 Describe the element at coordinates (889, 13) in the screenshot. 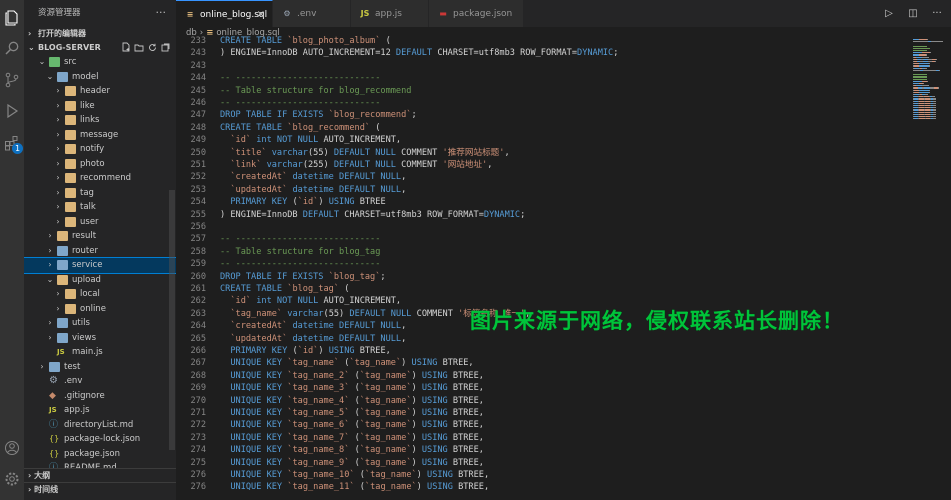

I see `run-icon: ▷` at that location.